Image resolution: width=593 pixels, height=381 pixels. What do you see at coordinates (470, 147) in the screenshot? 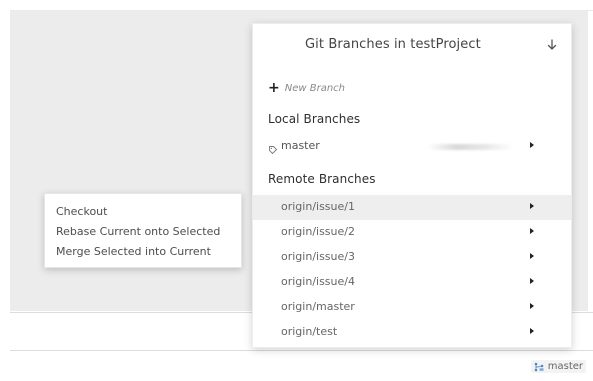
I see `obscured-commit-info` at bounding box center [470, 147].